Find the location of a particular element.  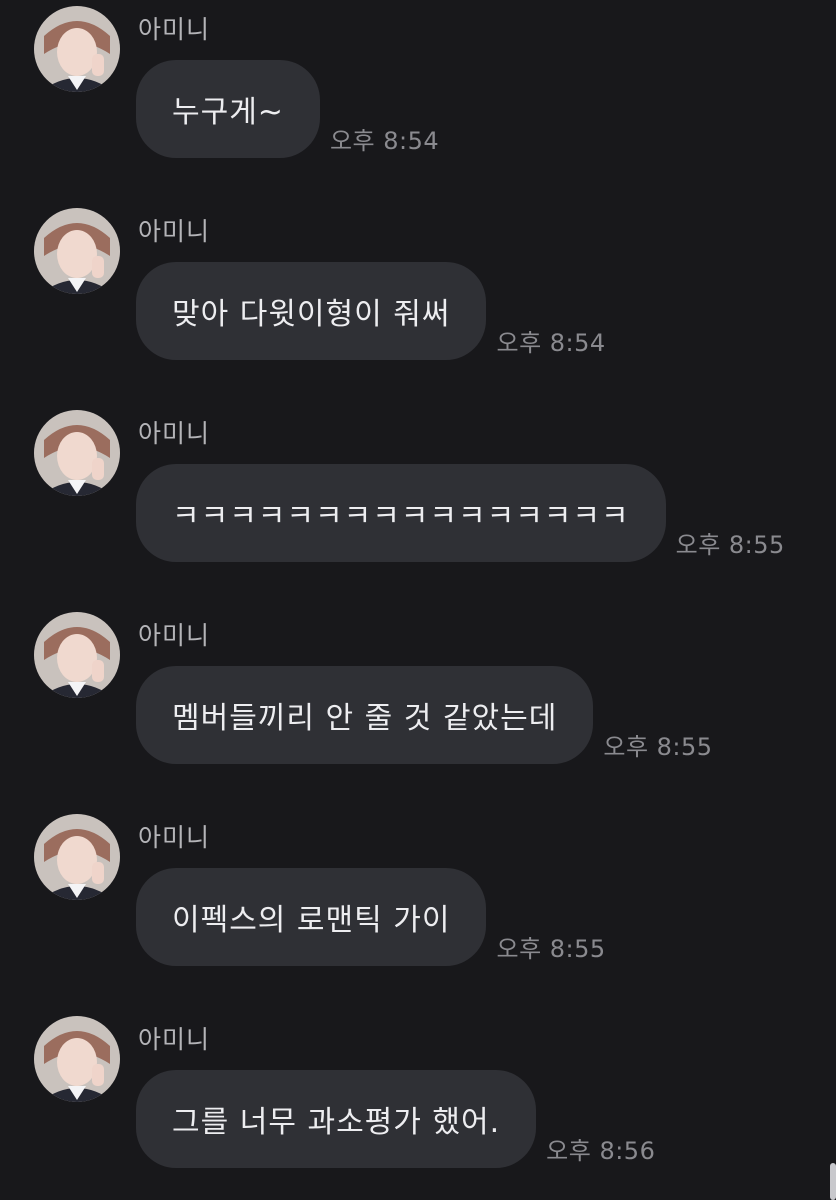

message-row: 멤버들끼리 안 줄 것 같았는데 오후 8:55 is located at coordinates (424, 715).